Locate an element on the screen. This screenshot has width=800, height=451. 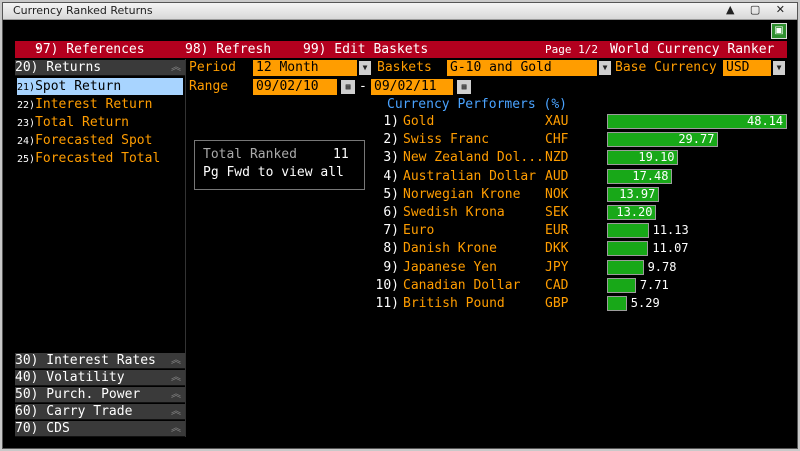
currency-code: AUD is located at coordinates (557, 176).